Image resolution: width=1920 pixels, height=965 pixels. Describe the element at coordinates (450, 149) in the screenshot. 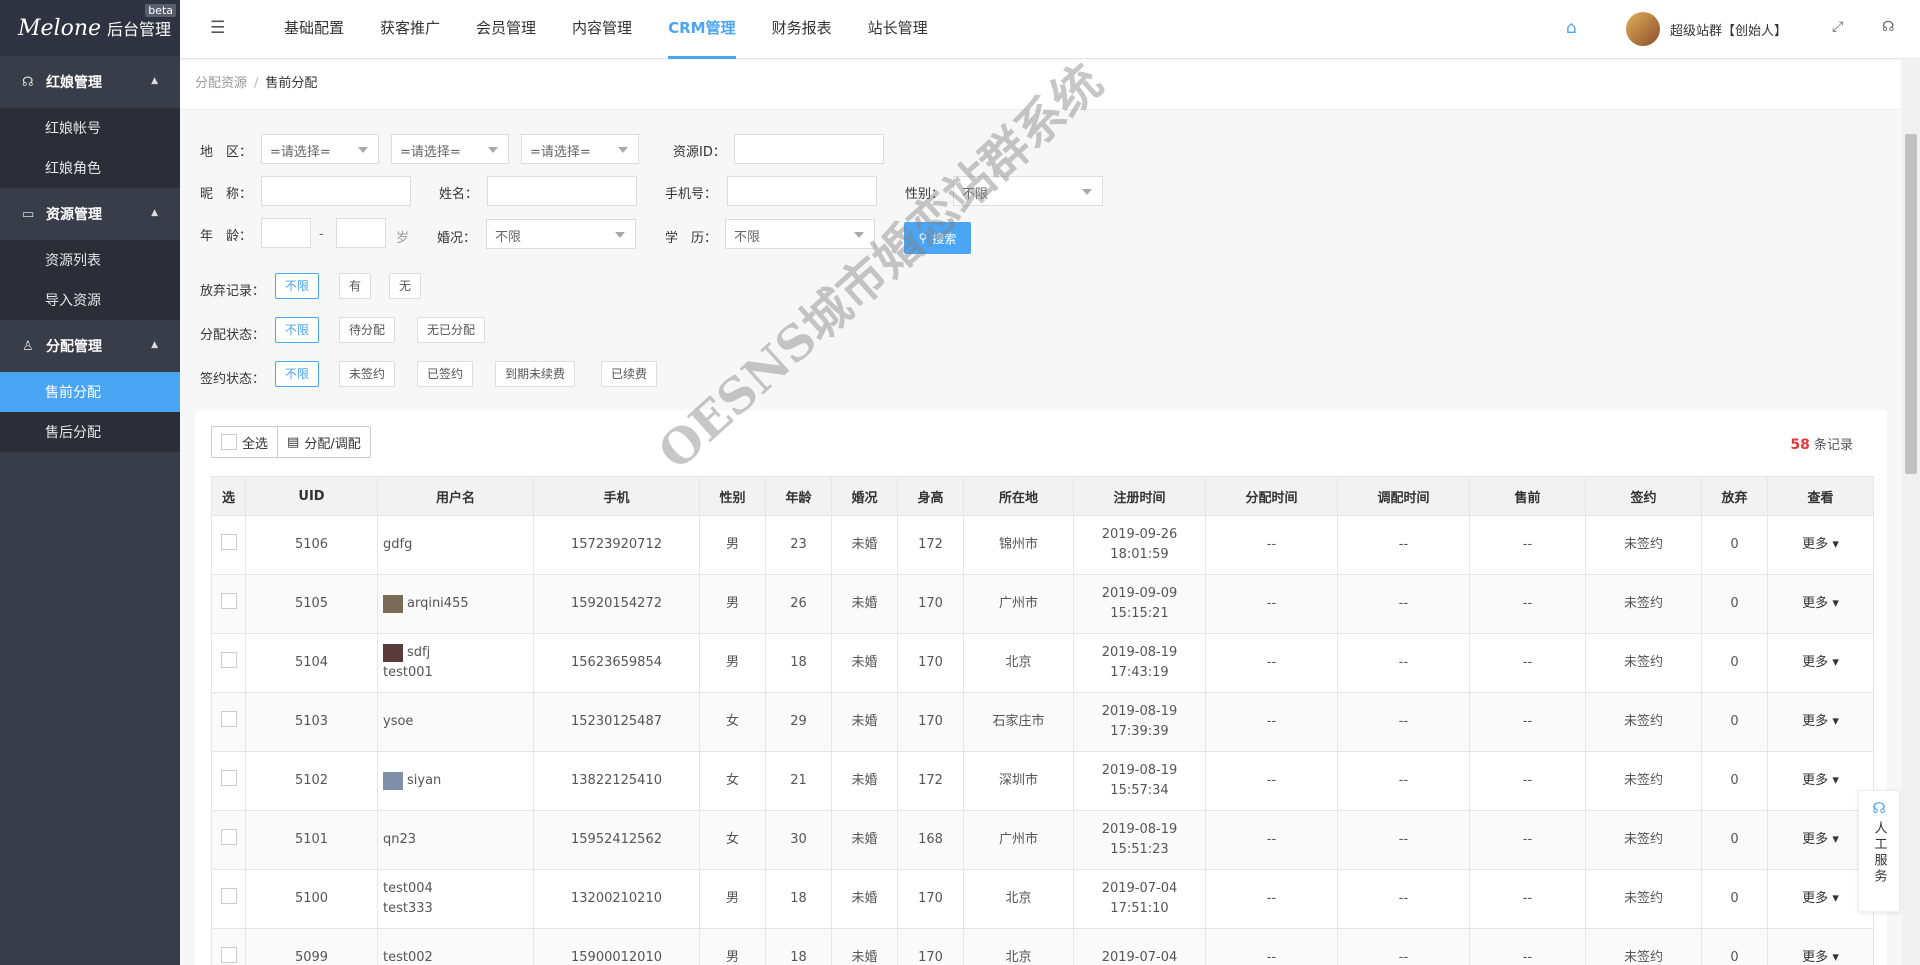

I see `city-select: =请选择=` at that location.